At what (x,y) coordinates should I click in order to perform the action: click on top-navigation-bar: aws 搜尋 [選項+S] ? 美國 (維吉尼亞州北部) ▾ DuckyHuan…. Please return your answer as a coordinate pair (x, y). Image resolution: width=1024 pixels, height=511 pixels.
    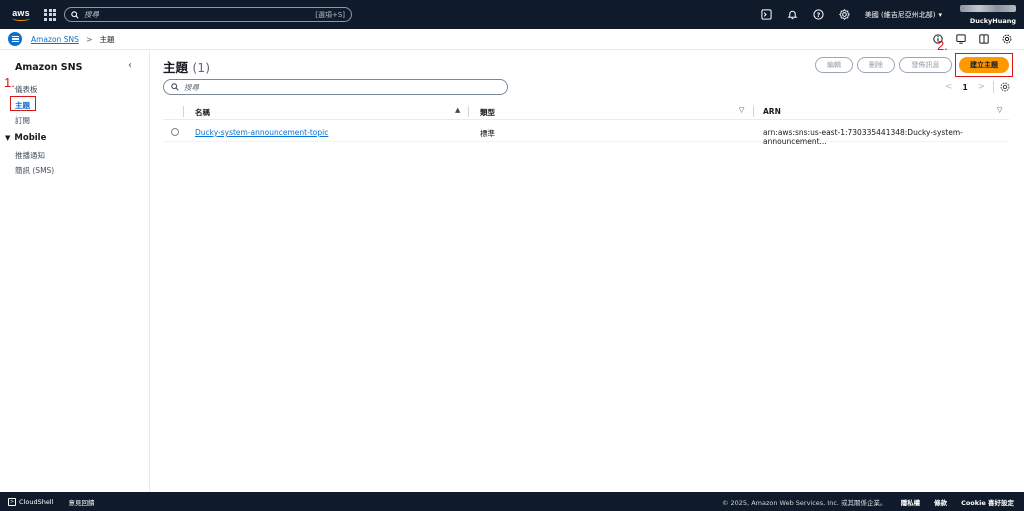
    Looking at the image, I should click on (512, 14).